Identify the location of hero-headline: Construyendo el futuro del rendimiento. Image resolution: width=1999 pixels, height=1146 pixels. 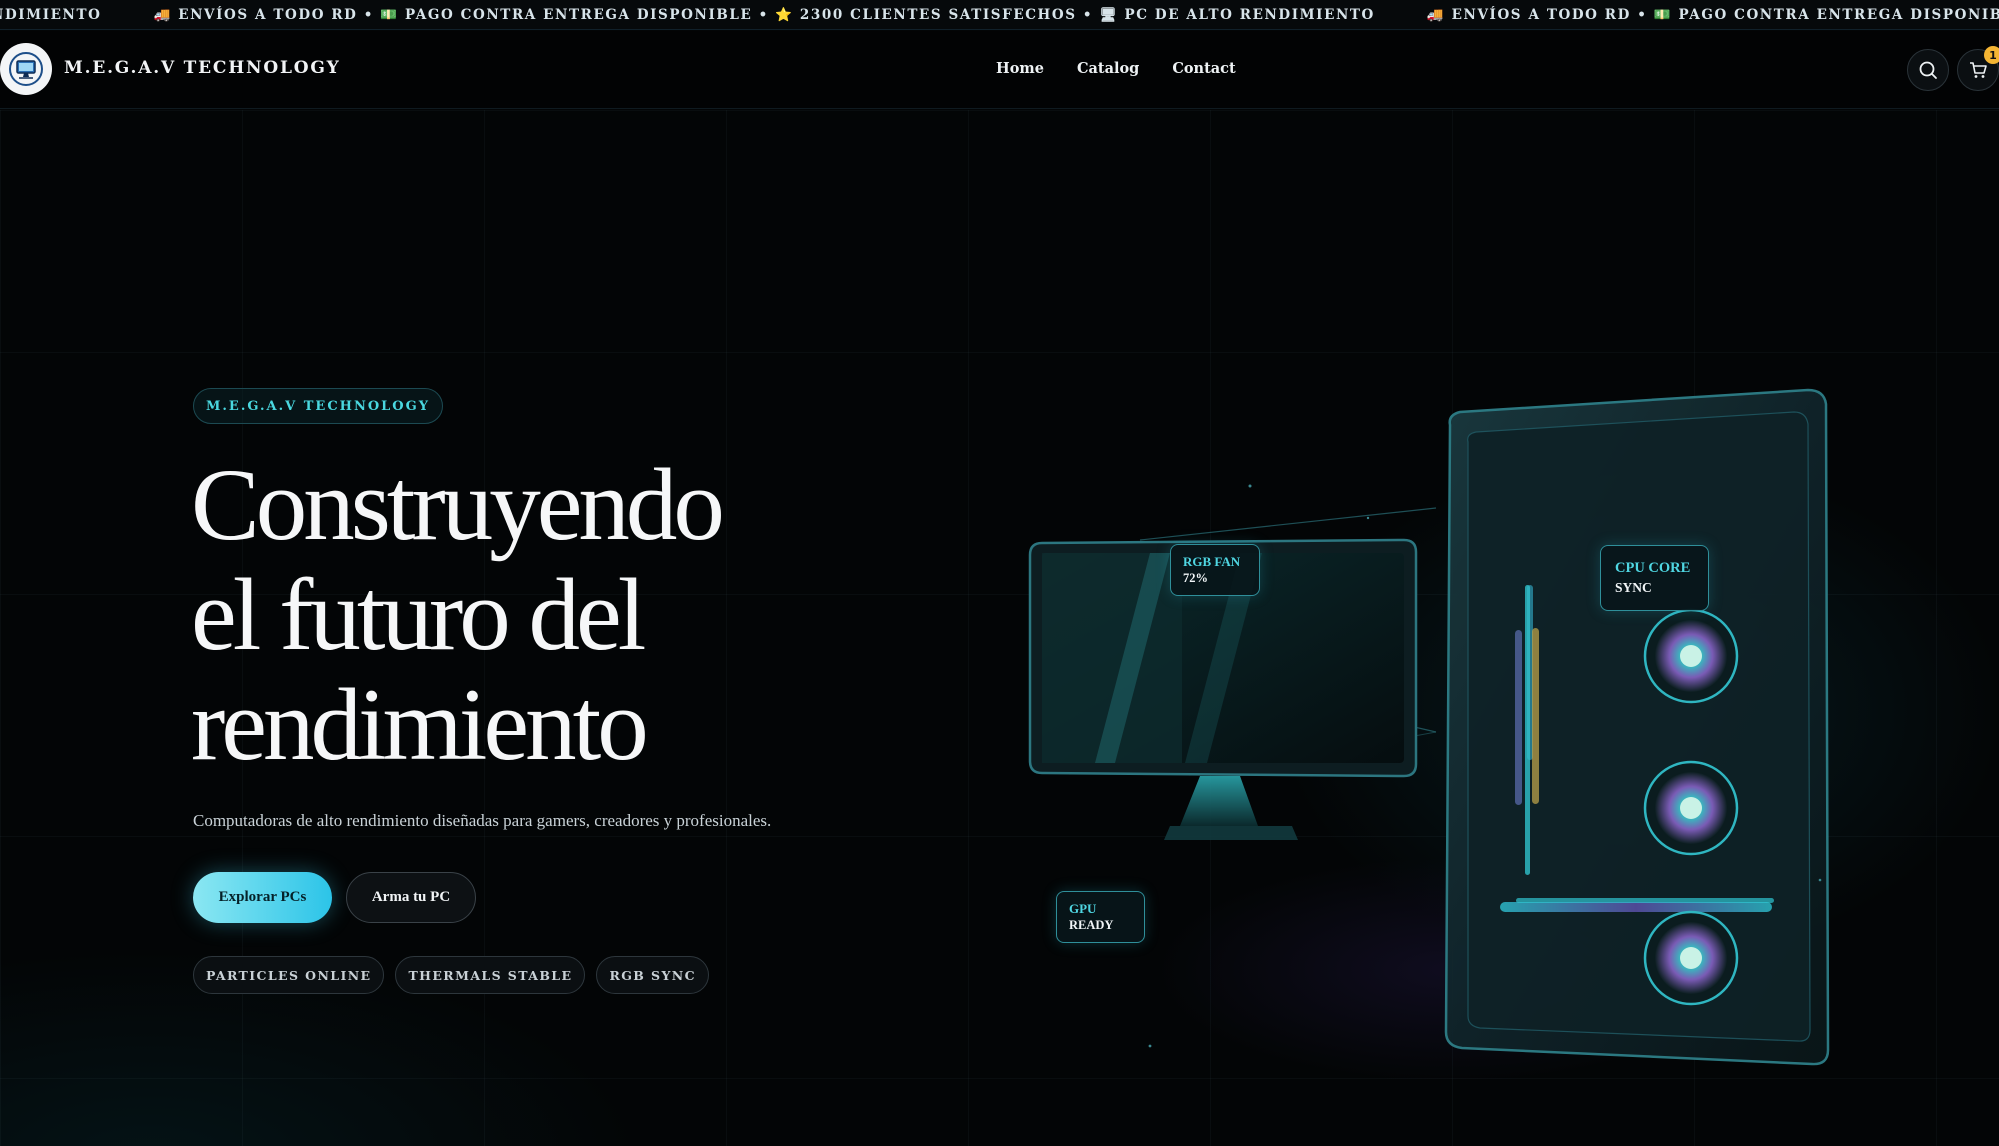
(458, 615).